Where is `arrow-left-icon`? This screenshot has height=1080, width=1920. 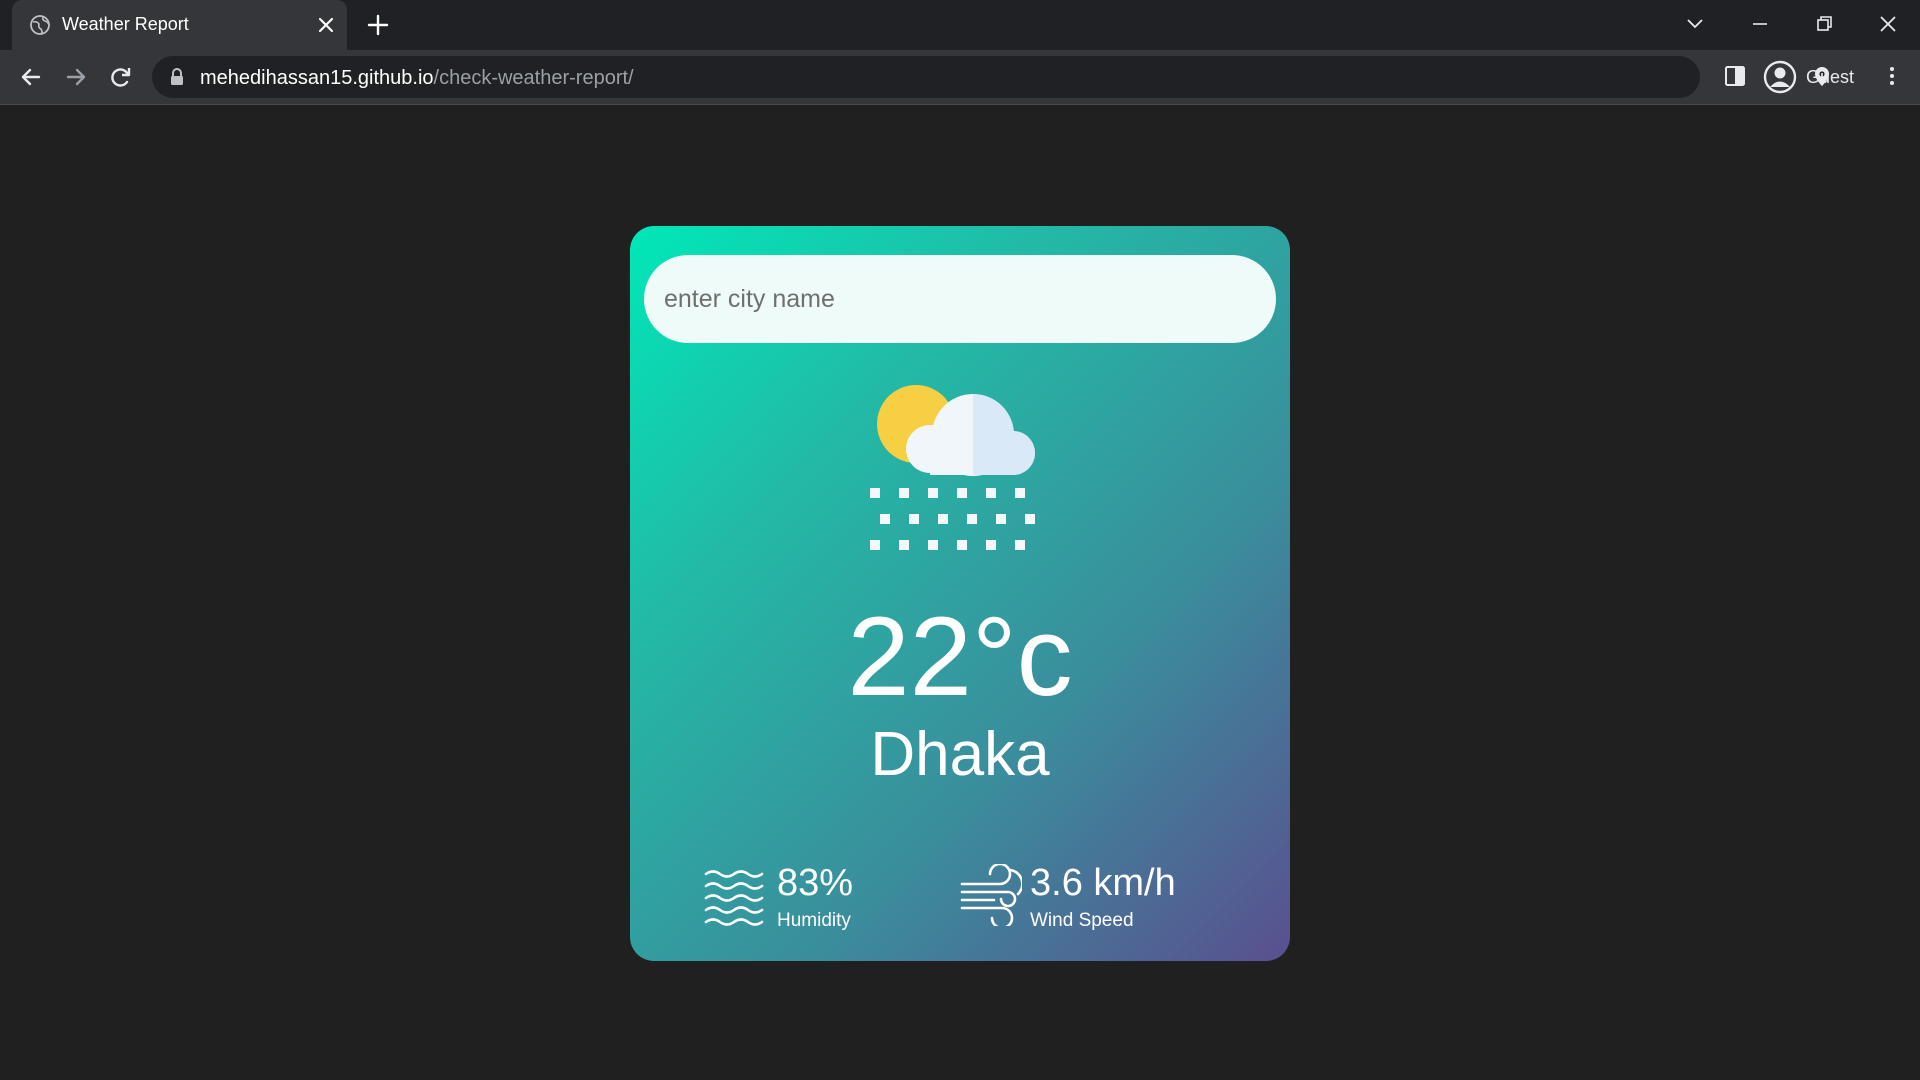
arrow-left-icon is located at coordinates (31, 77).